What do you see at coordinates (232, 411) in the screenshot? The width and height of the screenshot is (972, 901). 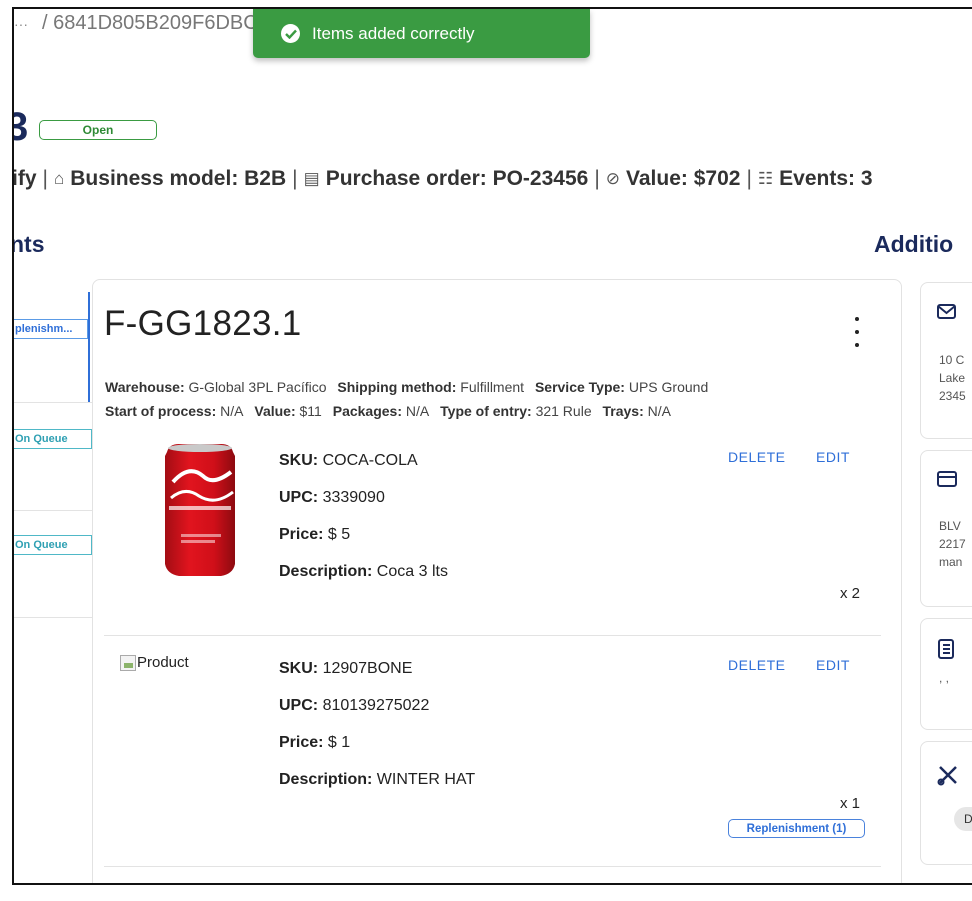 I see `start-of-process-value: N/A` at bounding box center [232, 411].